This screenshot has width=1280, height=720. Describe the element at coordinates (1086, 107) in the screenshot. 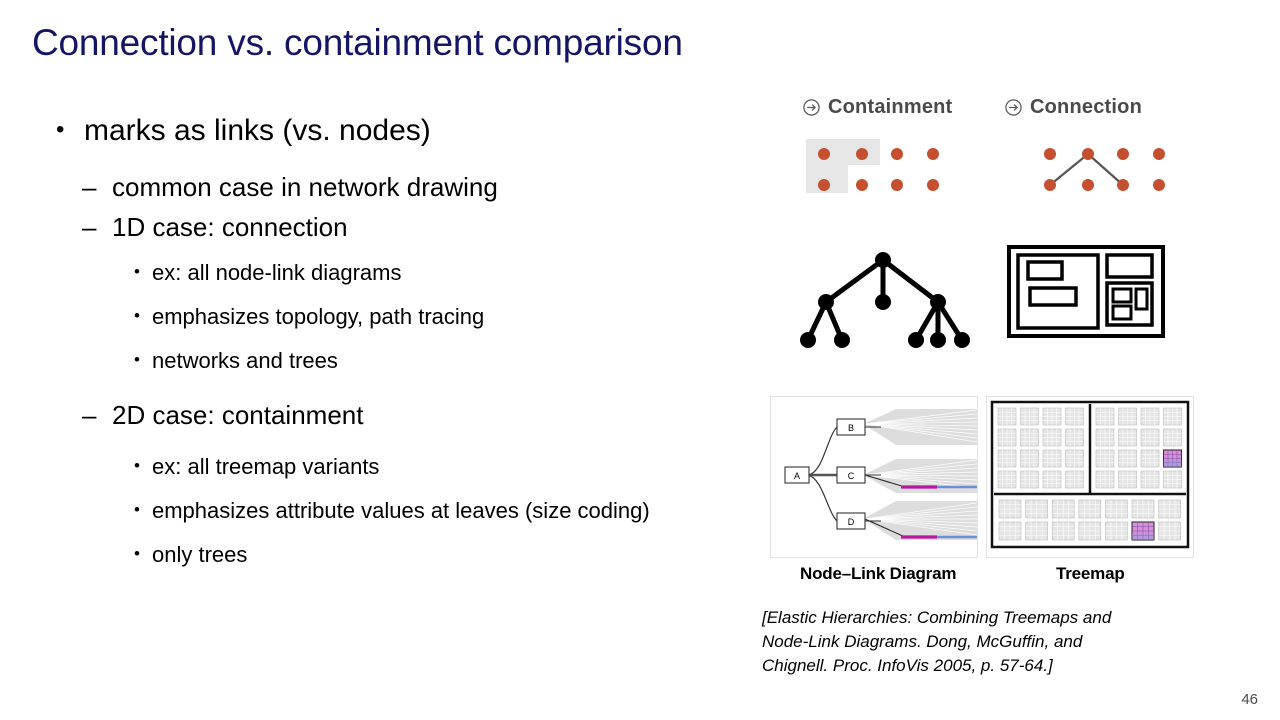

I see `connection-label: Connection` at that location.